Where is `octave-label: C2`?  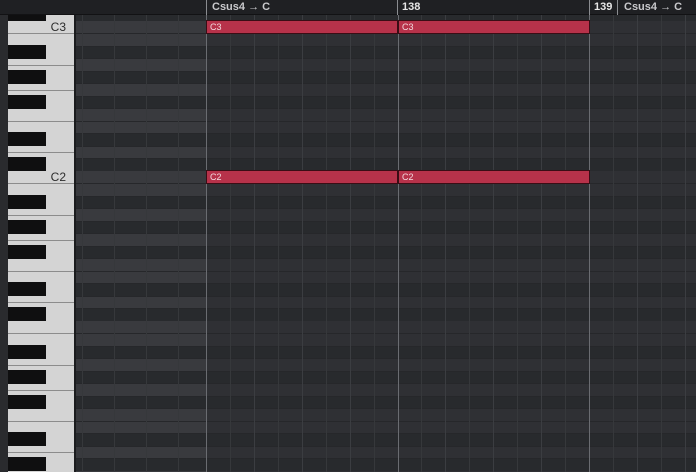
octave-label: C2 is located at coordinates (58, 177).